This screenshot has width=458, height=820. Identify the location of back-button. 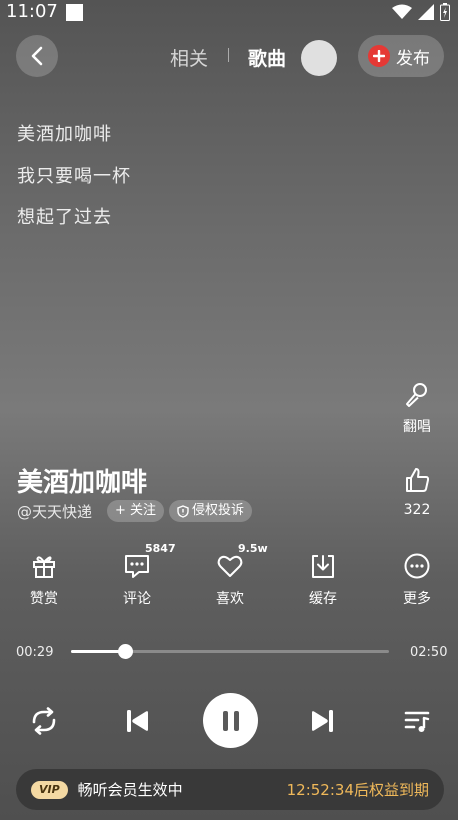
(37, 56).